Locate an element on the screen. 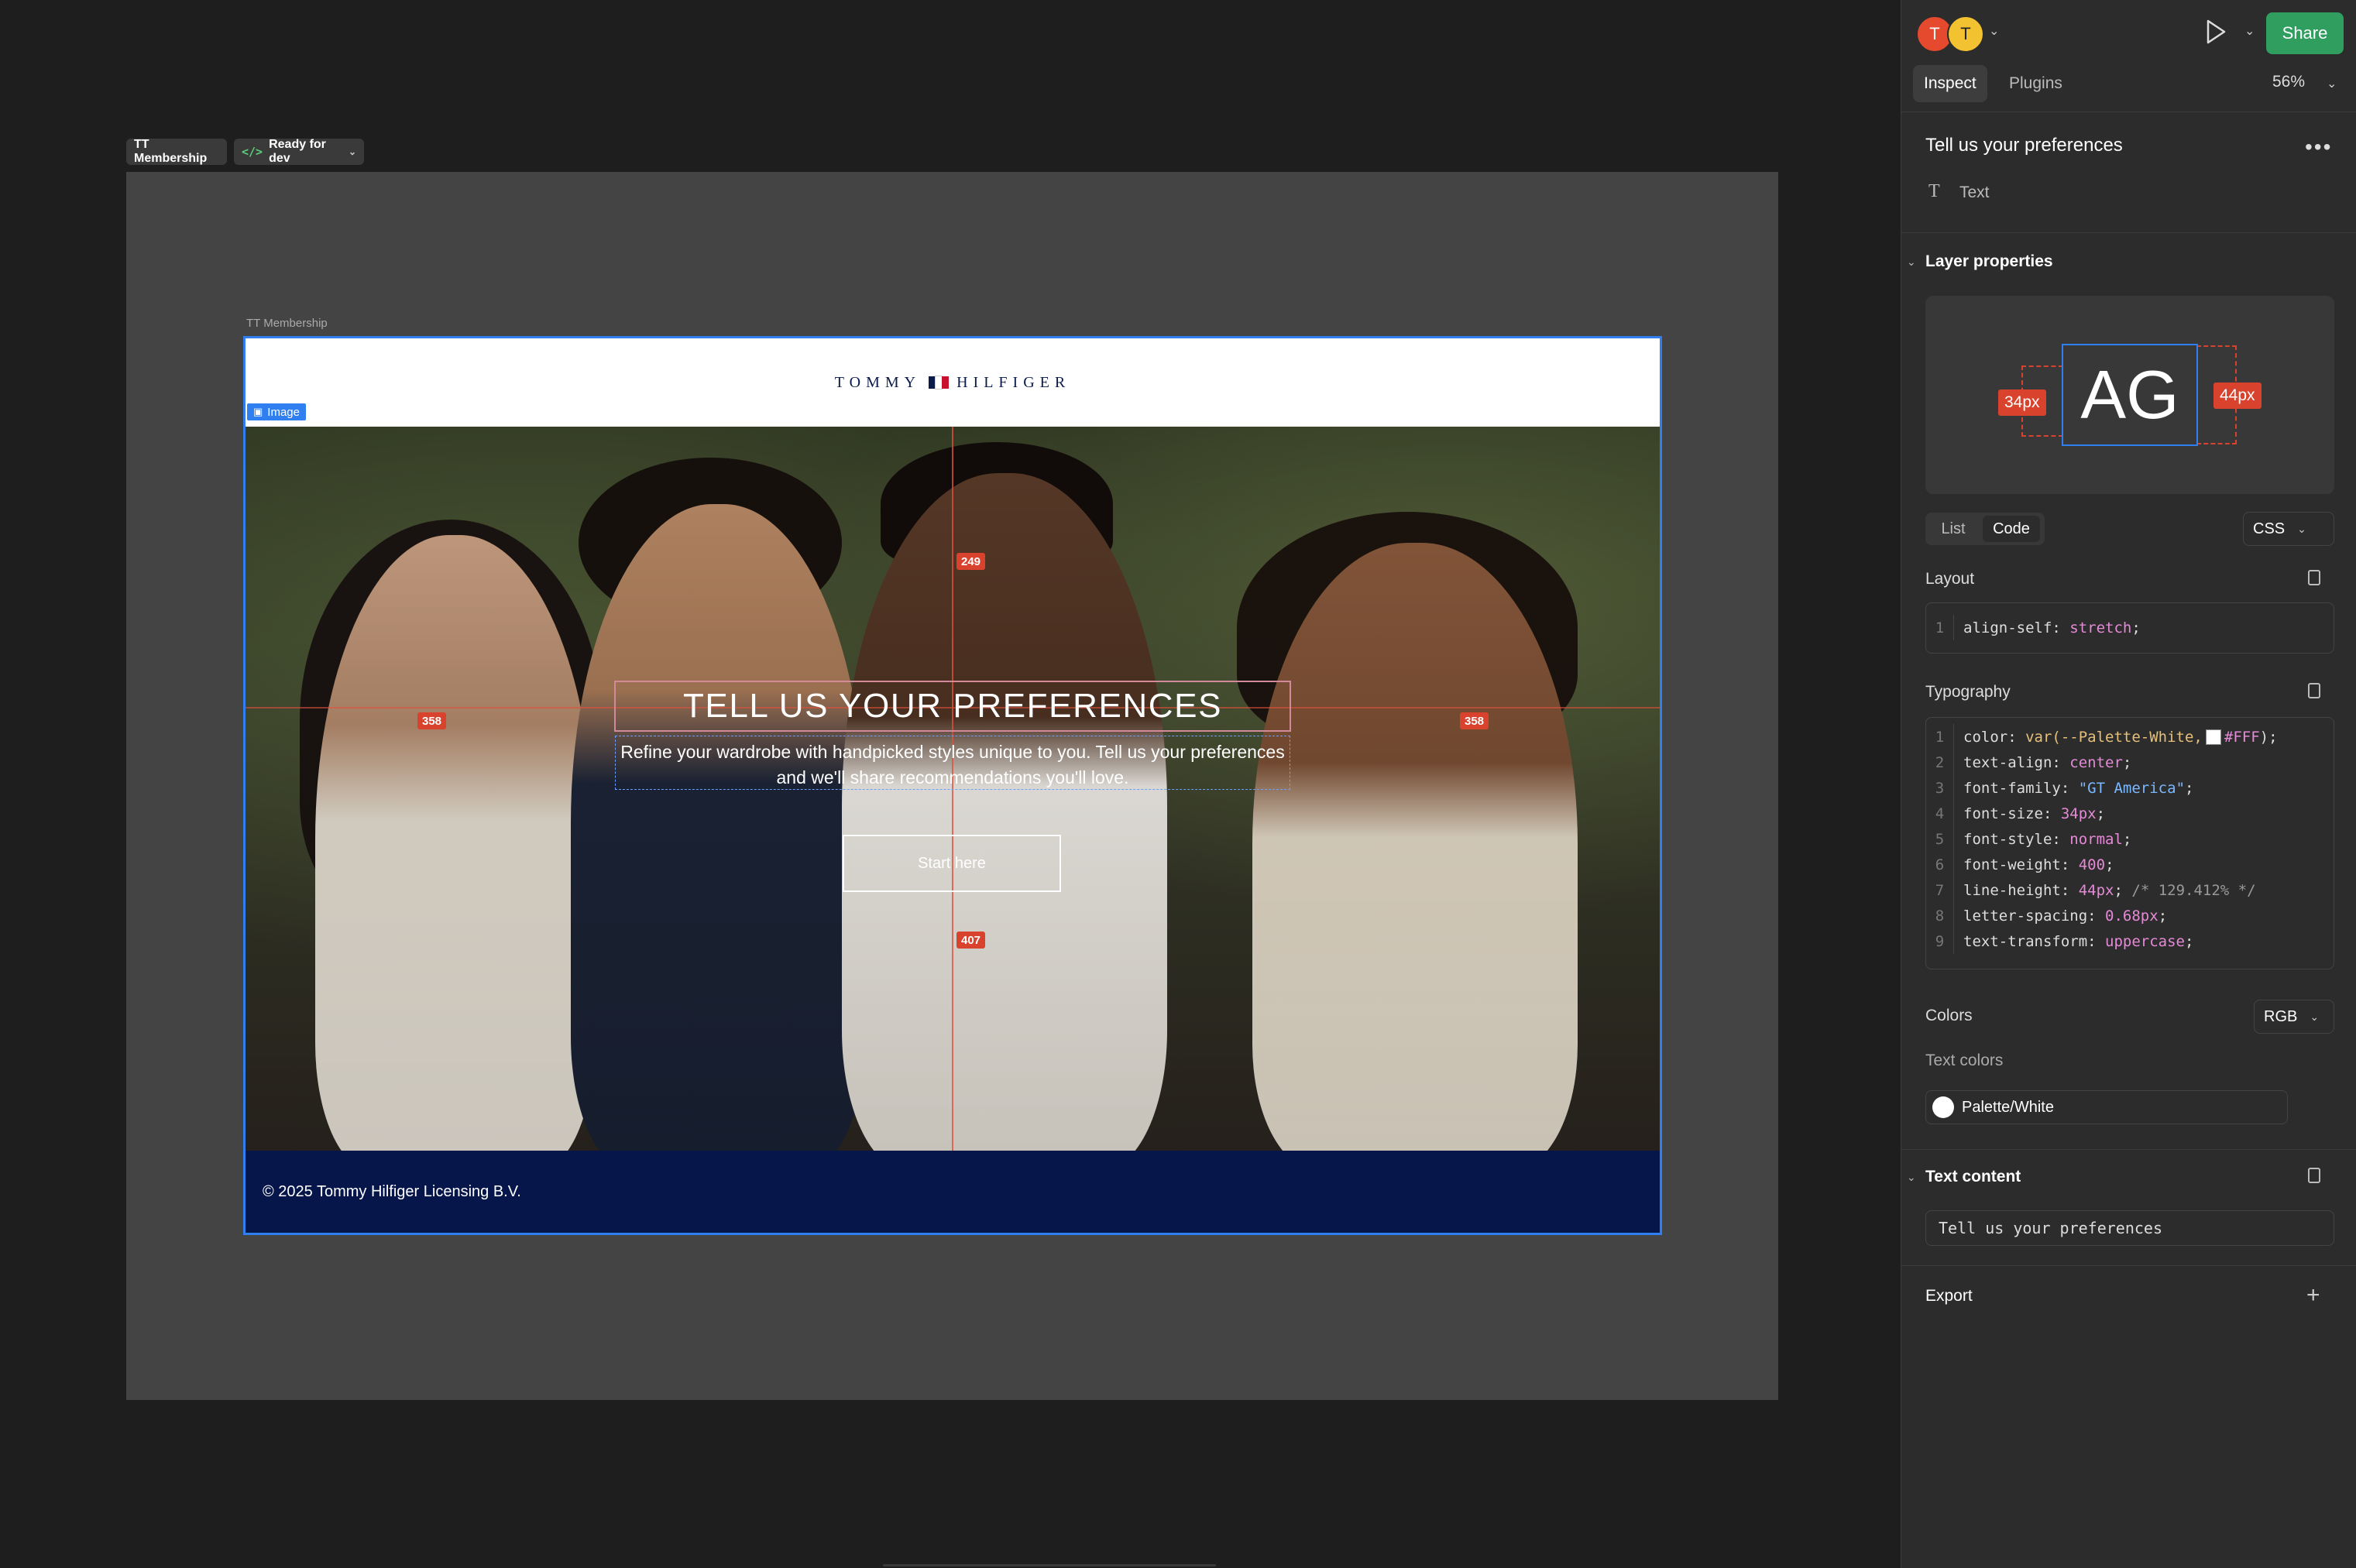 The image size is (2356, 1568). zoom-level: 56% is located at coordinates (2288, 82).